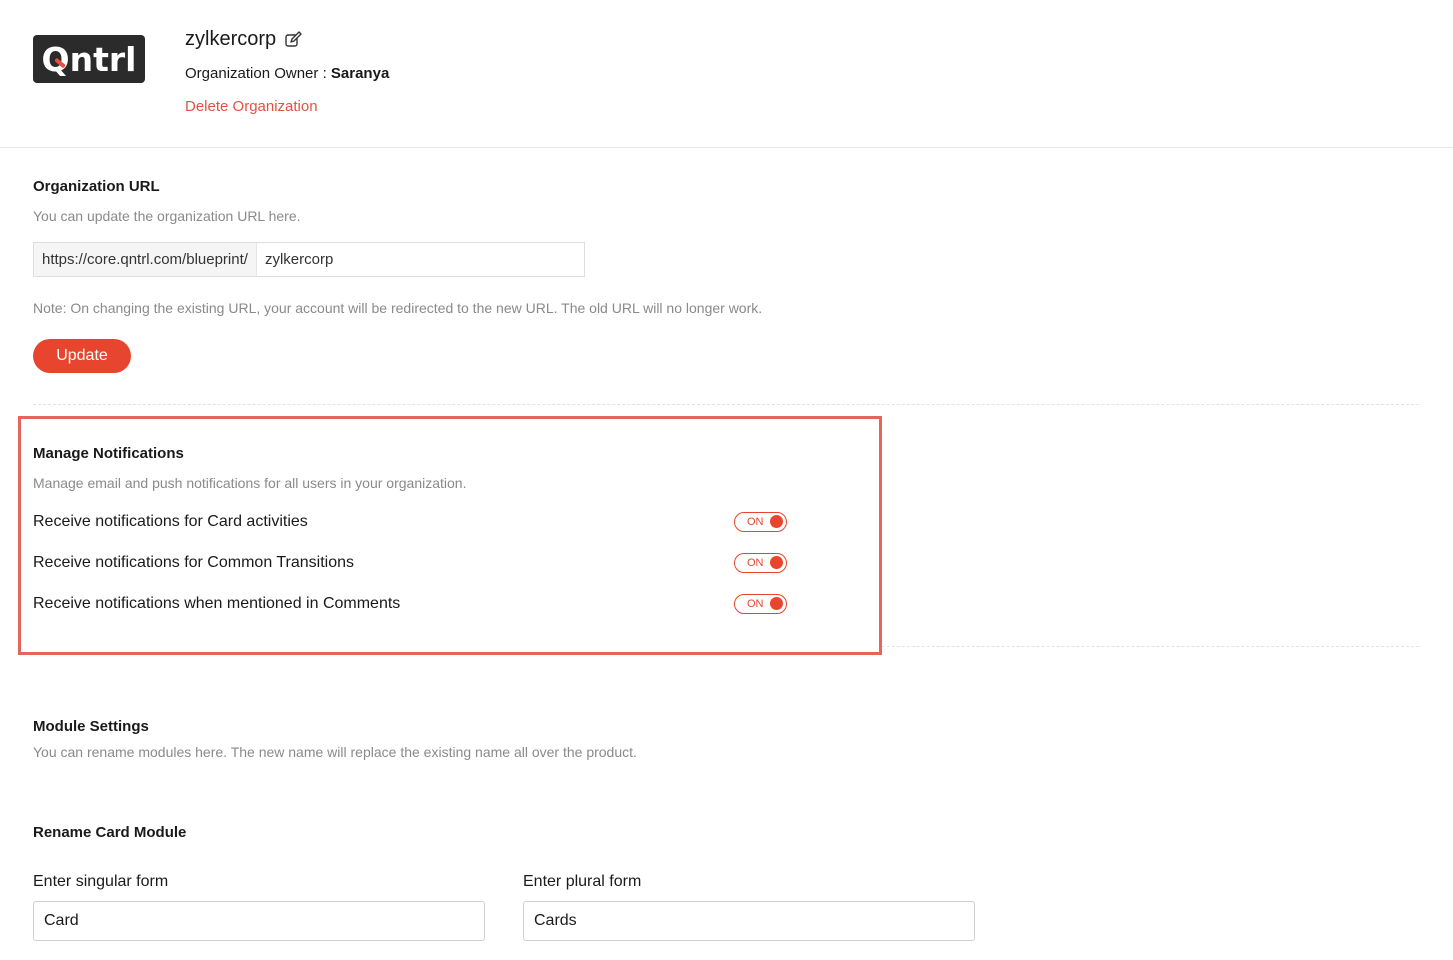 This screenshot has height=960, width=1453. What do you see at coordinates (582, 881) in the screenshot?
I see `plural-form-label: Enter plural form` at bounding box center [582, 881].